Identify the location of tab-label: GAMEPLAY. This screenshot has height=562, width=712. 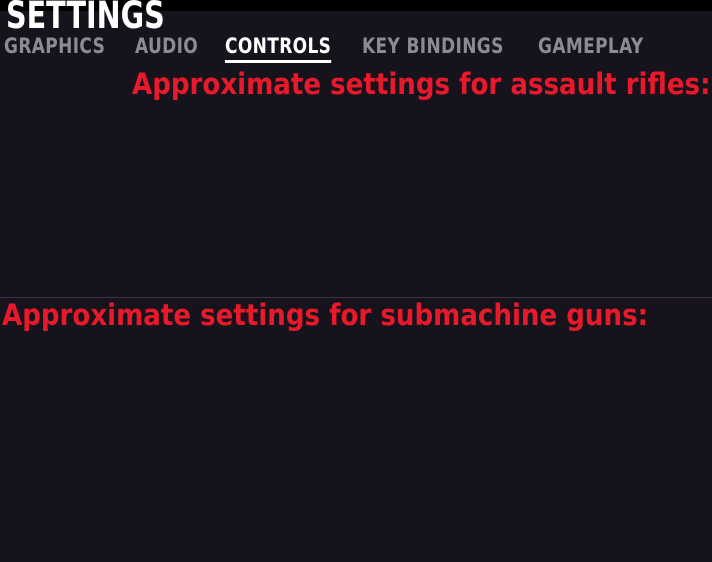
(591, 46).